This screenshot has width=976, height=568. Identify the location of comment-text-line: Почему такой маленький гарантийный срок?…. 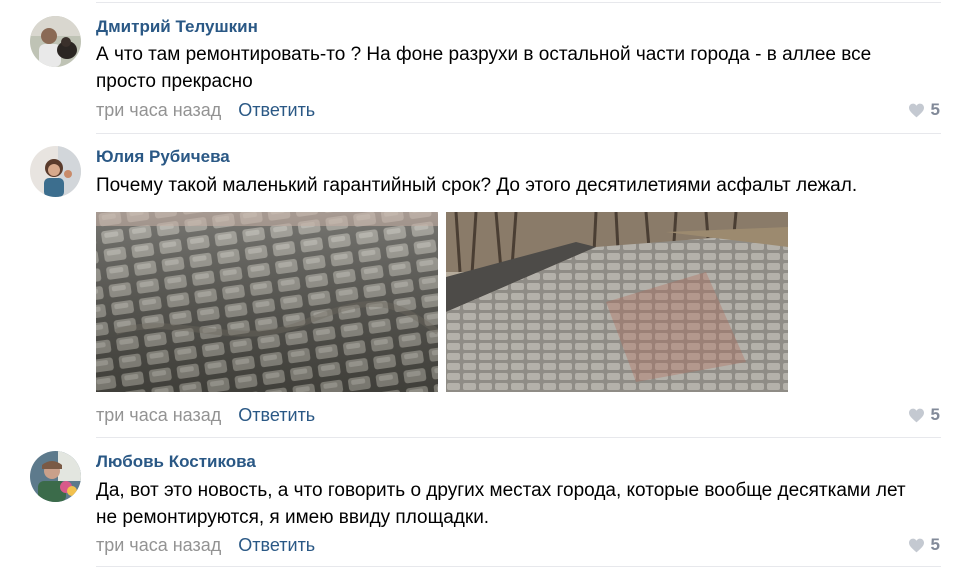
(477, 185).